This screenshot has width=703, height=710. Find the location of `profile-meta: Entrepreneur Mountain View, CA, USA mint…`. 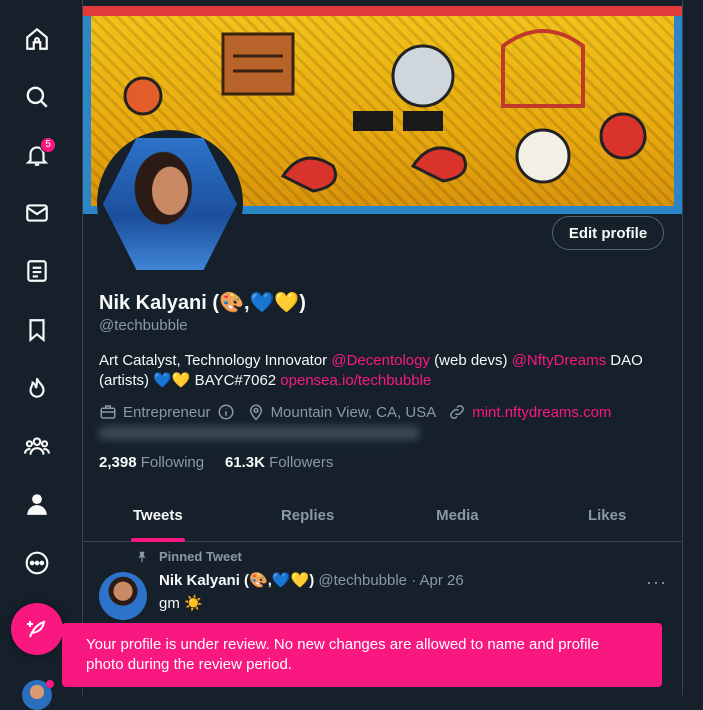

profile-meta: Entrepreneur Mountain View, CA, USA mint… is located at coordinates (355, 412).